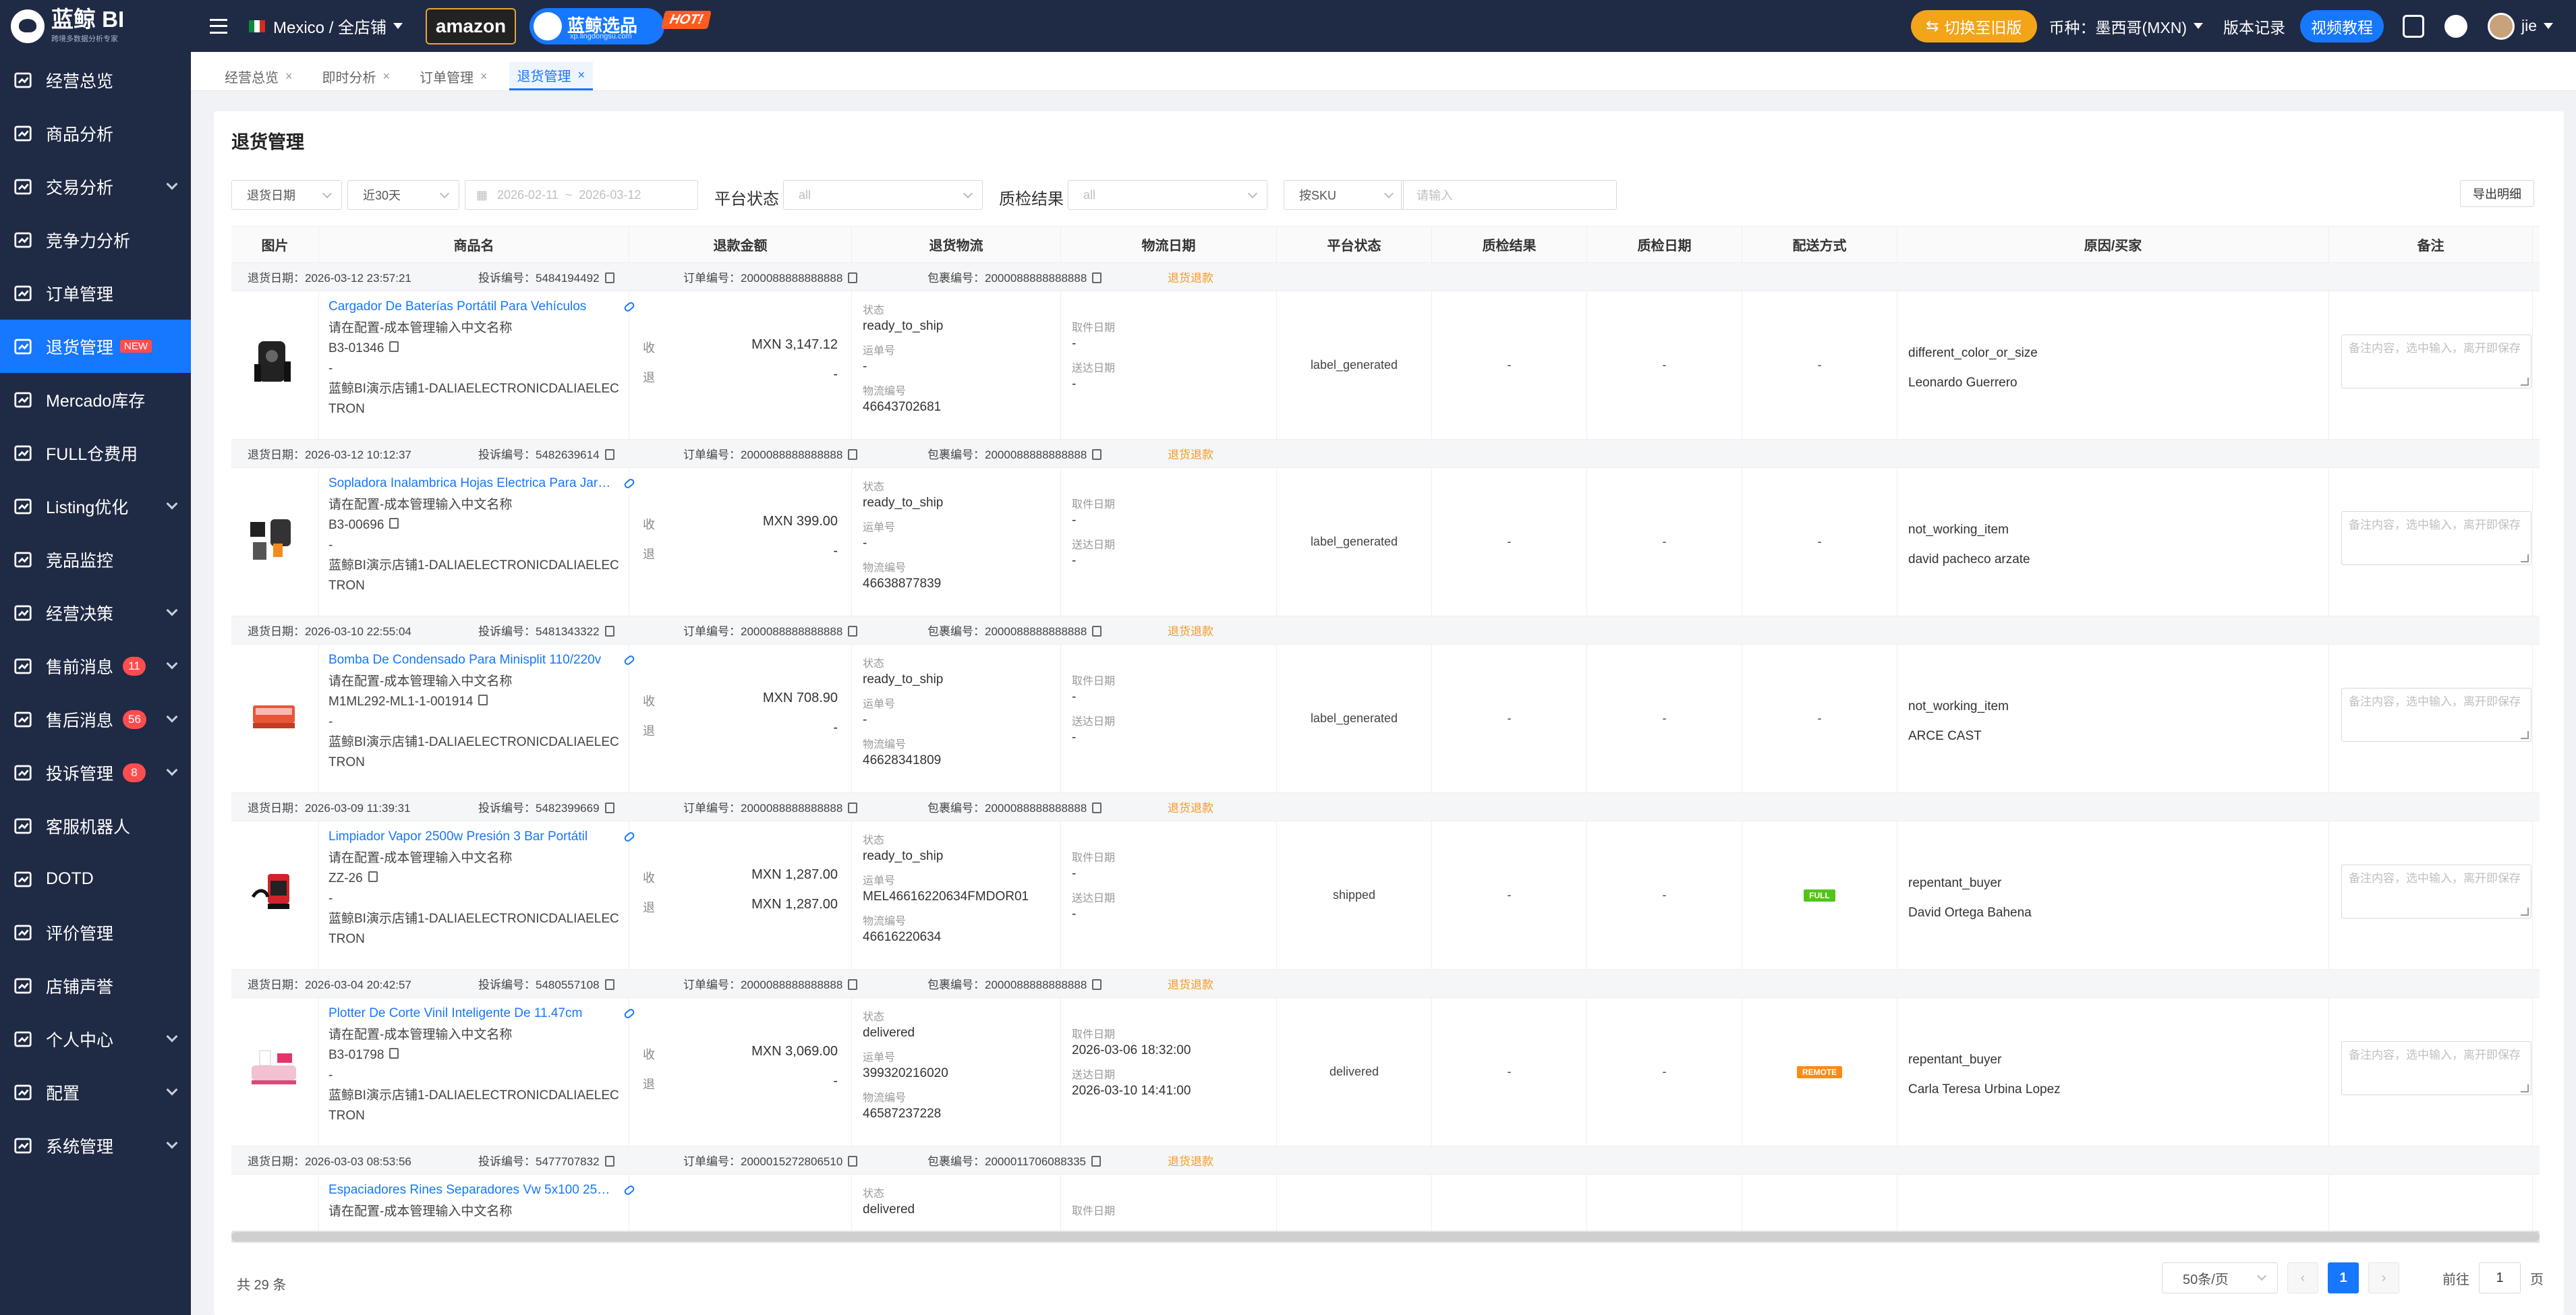 This screenshot has width=2576, height=1315. I want to click on switch-old-version-button: ⇆ 切换至旧版, so click(1974, 26).